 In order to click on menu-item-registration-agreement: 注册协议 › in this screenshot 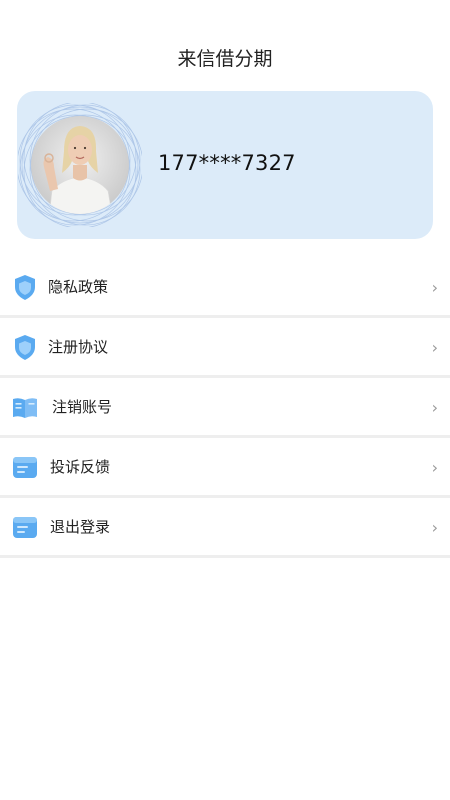, I will do `click(225, 348)`.